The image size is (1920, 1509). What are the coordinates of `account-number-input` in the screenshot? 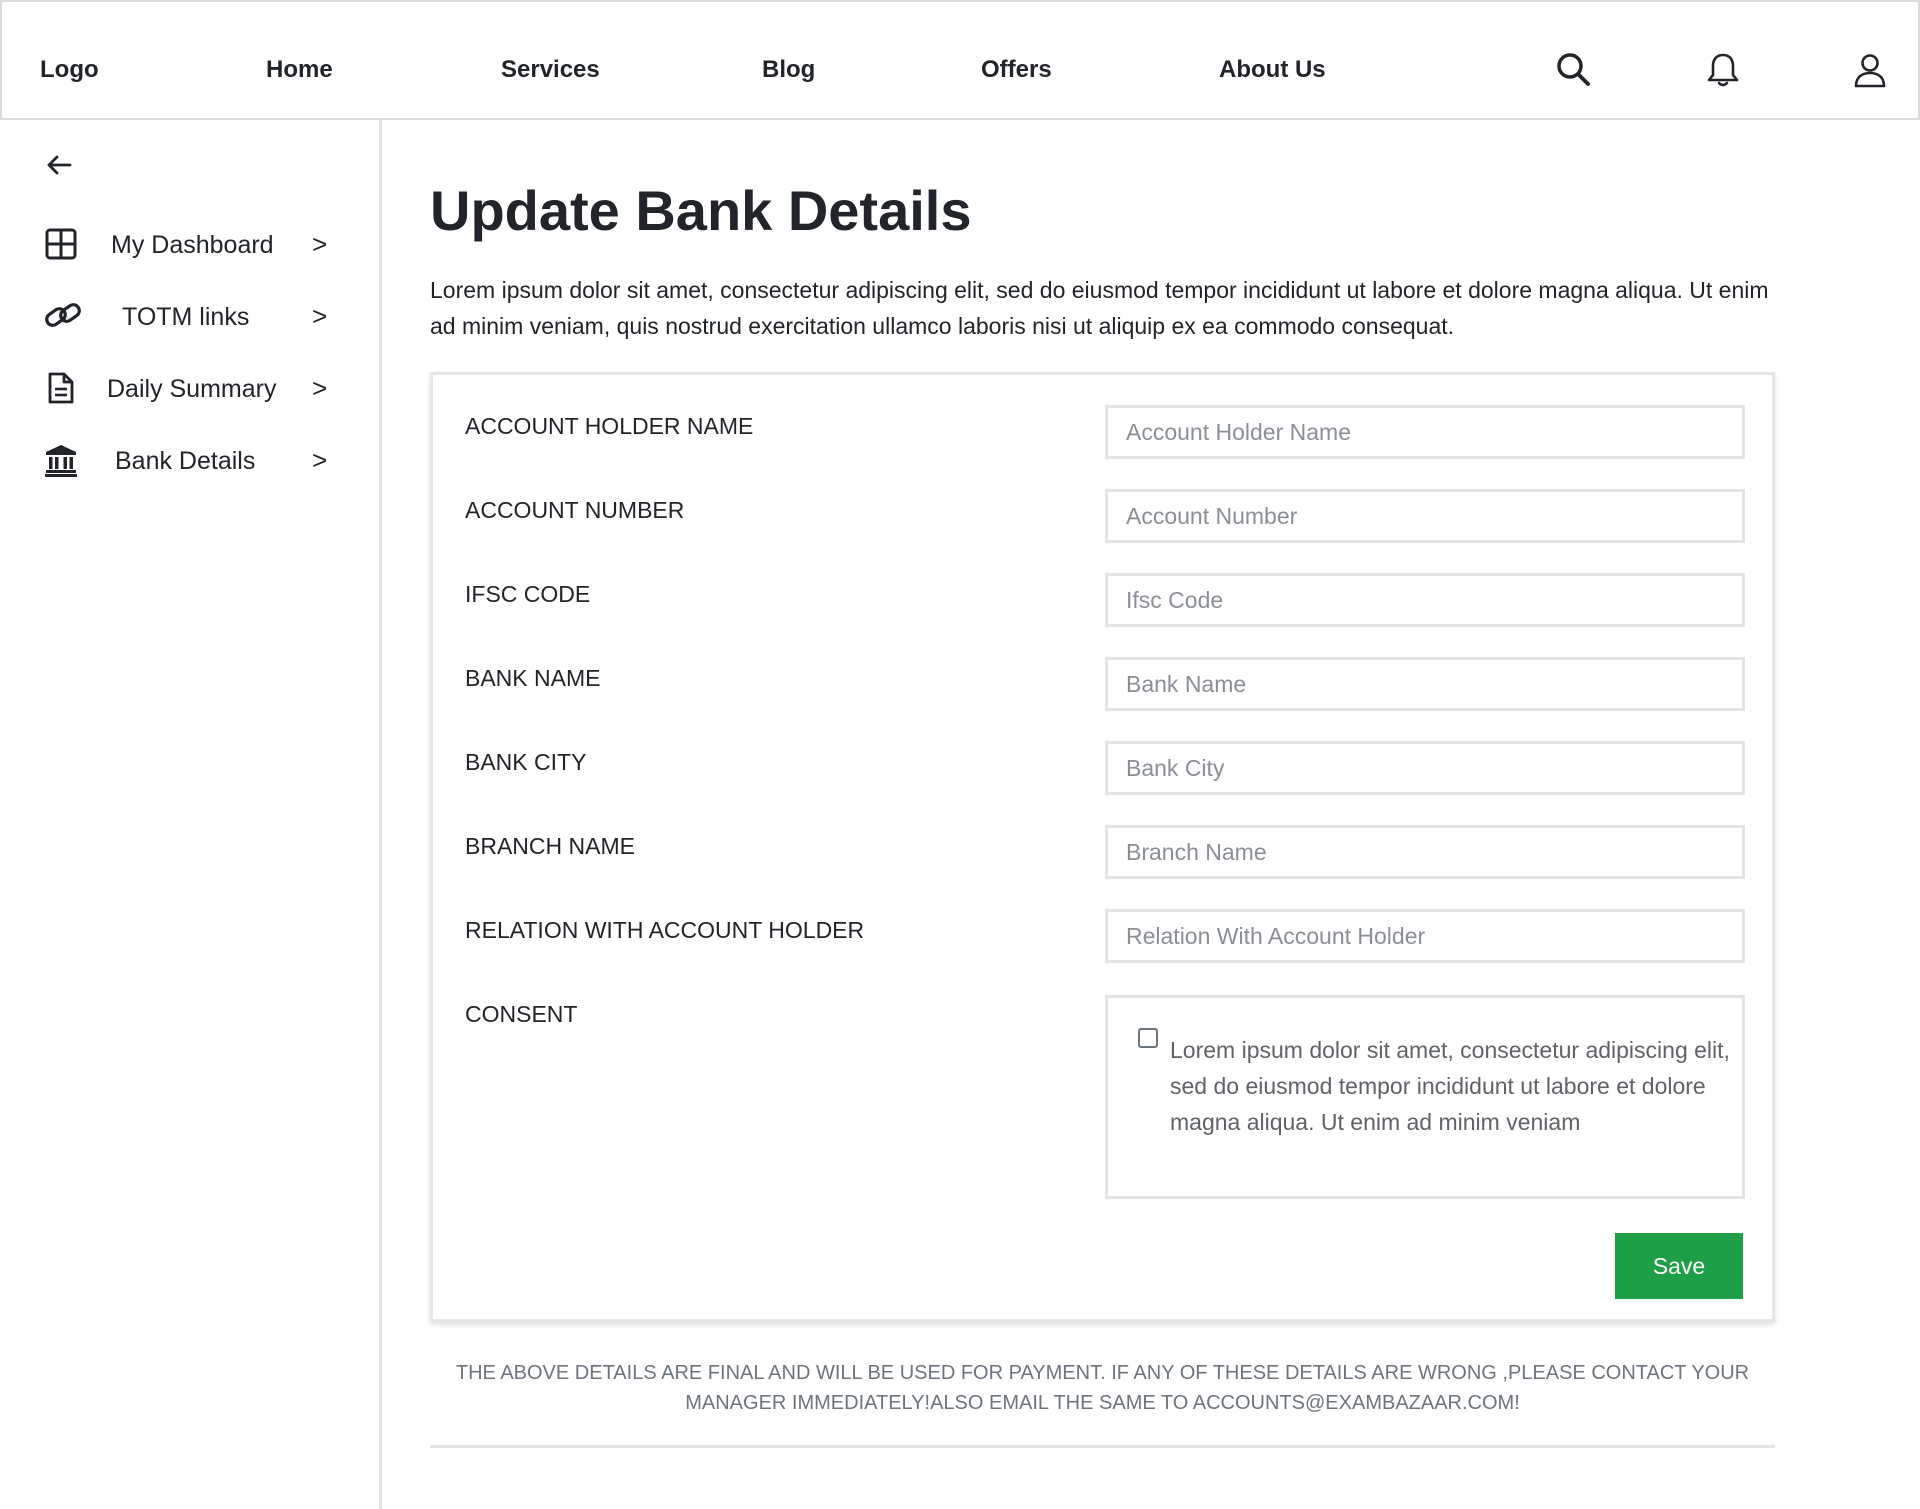 It's located at (1425, 516).